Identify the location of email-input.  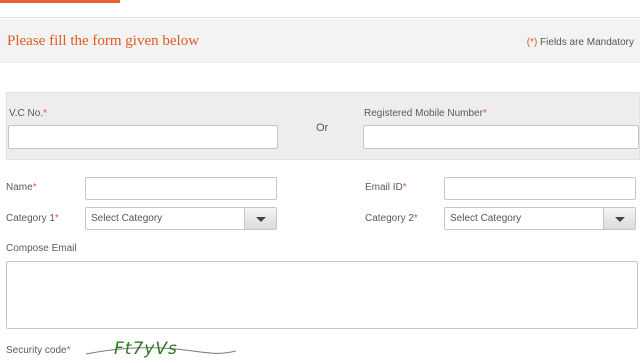
(540, 188).